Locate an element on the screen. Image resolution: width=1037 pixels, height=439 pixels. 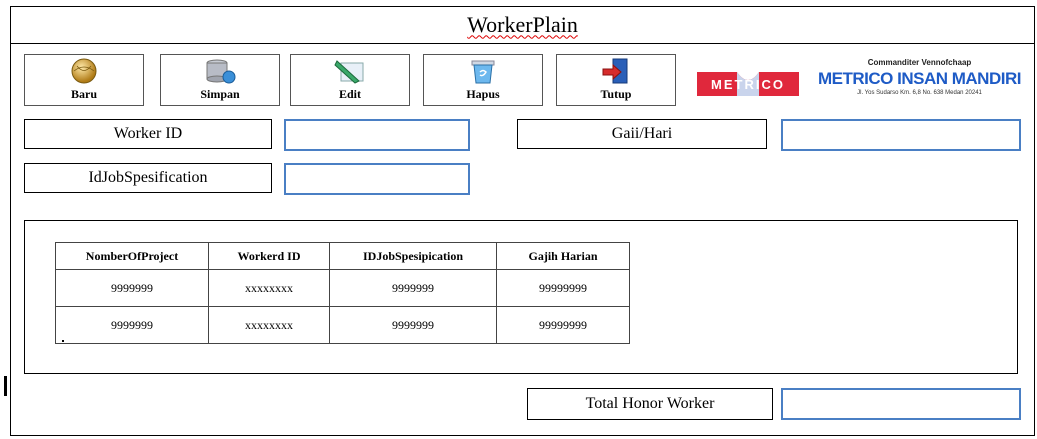
hapus-label: Hapus is located at coordinates (483, 94).